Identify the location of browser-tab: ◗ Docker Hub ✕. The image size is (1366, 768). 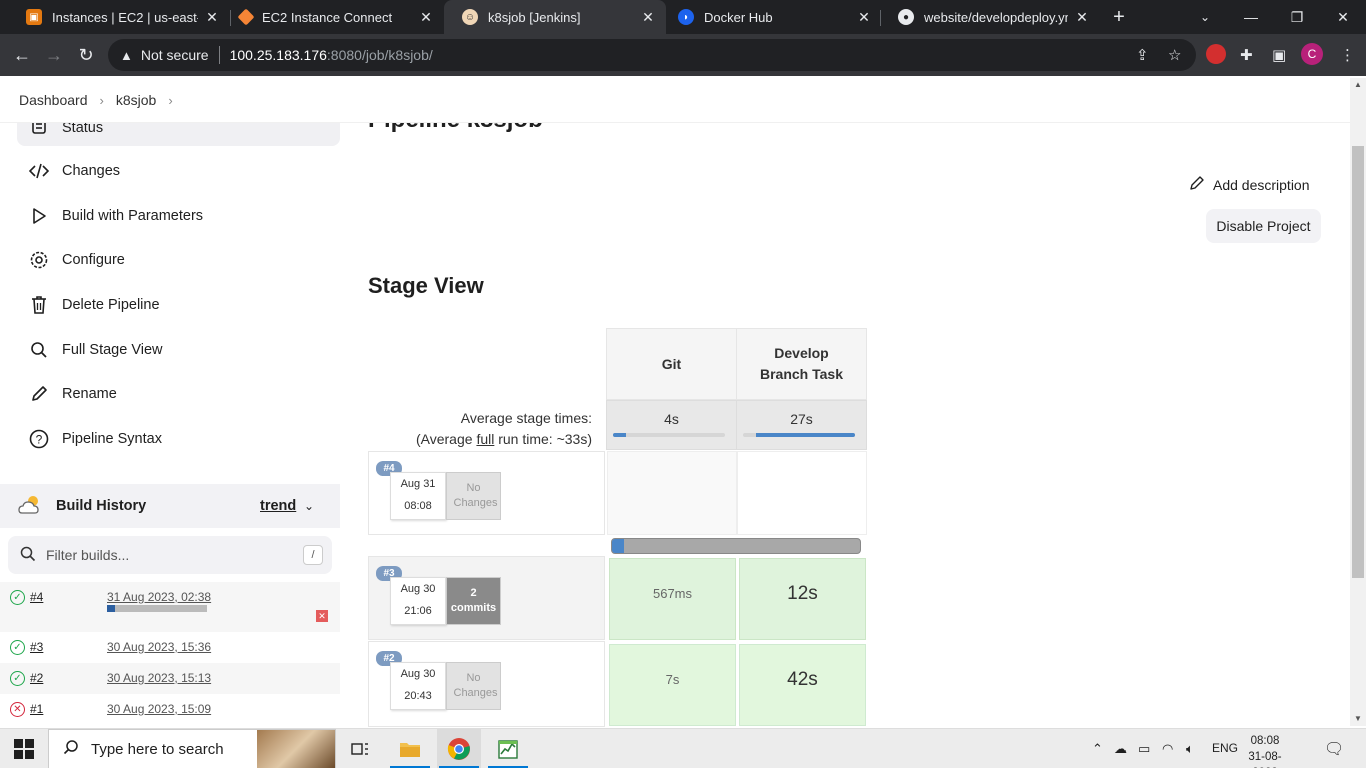
(771, 17).